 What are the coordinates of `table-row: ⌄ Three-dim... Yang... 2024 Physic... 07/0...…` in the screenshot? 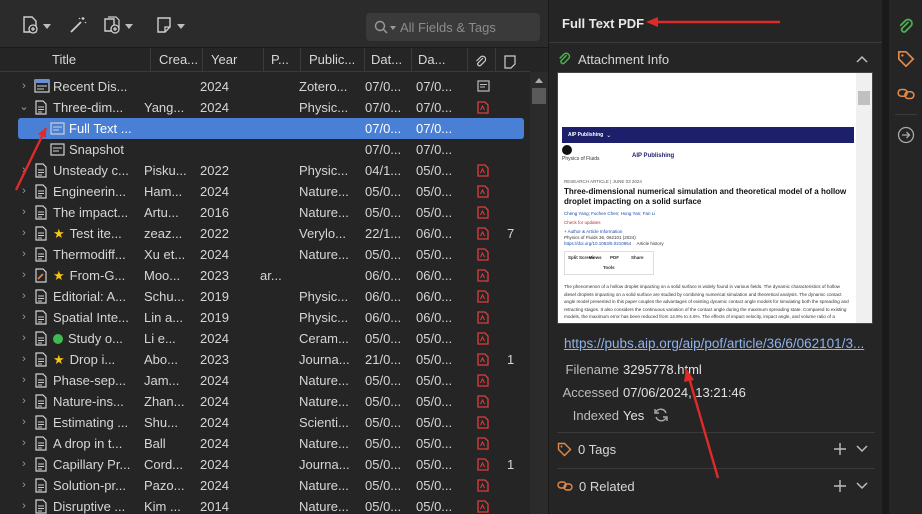 It's located at (264, 107).